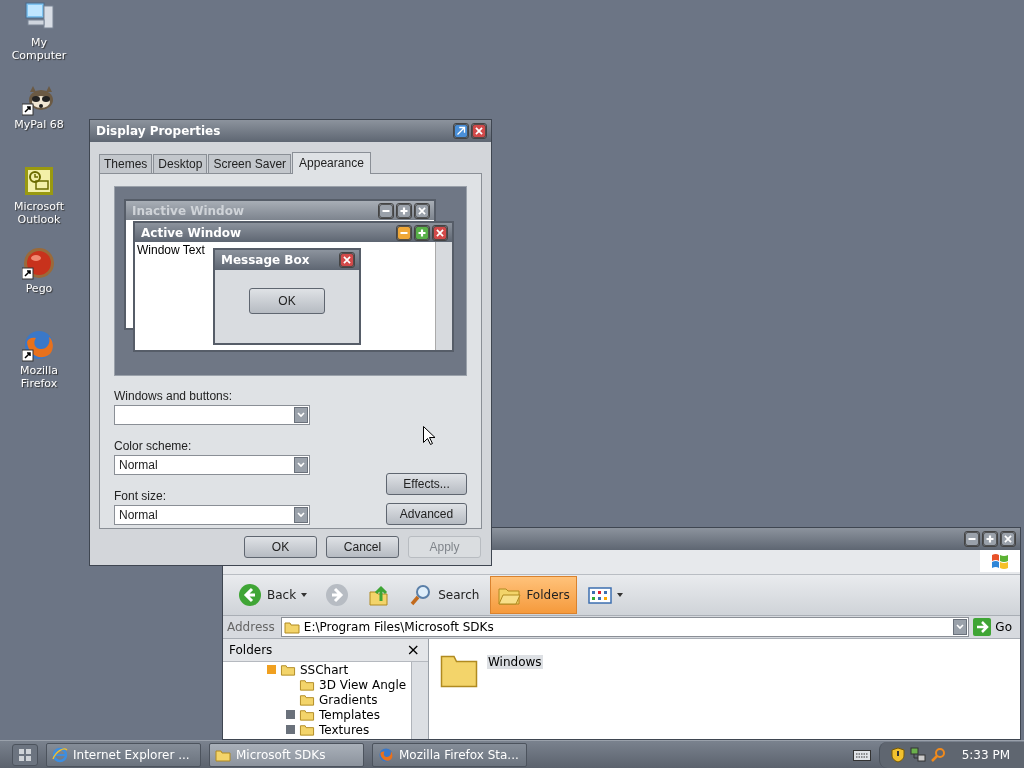  What do you see at coordinates (60, 754) in the screenshot?
I see `globe-e-icon` at bounding box center [60, 754].